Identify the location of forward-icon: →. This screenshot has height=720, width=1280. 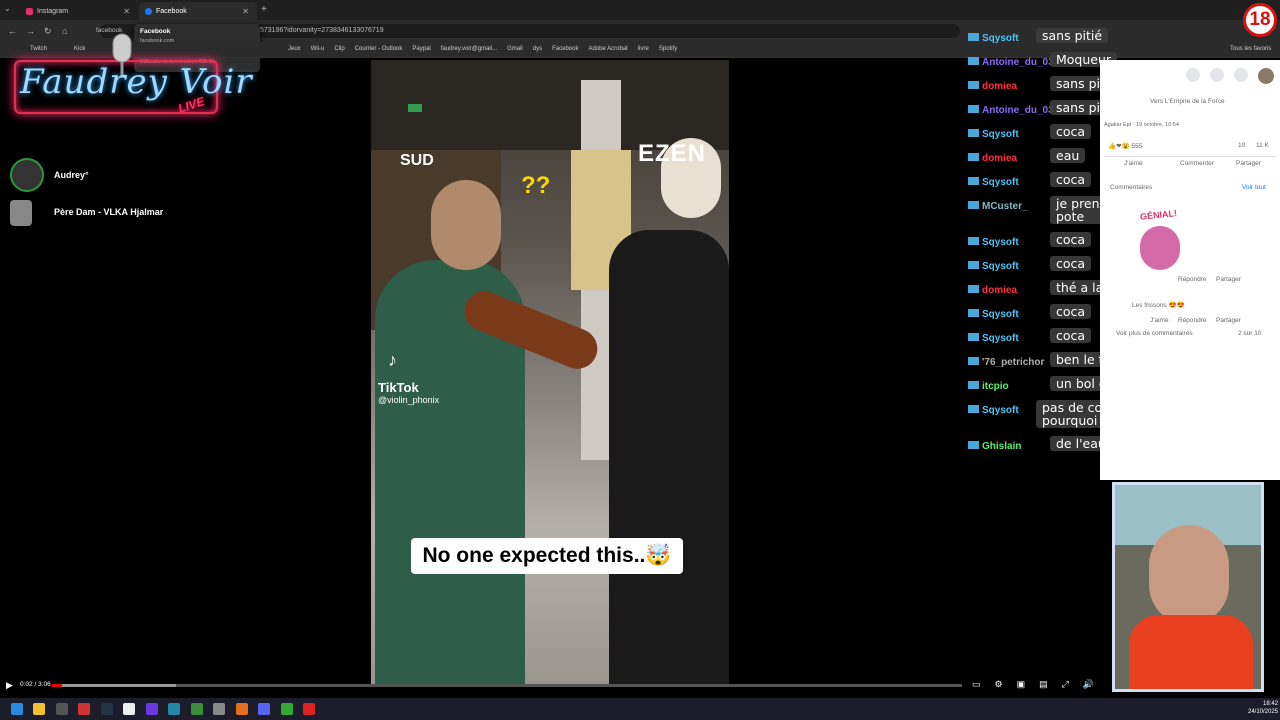
(30, 31).